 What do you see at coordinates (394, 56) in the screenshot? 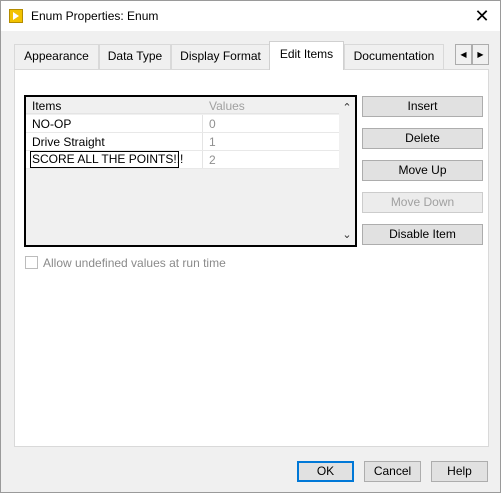
I see `tab-documentation: Documentation` at bounding box center [394, 56].